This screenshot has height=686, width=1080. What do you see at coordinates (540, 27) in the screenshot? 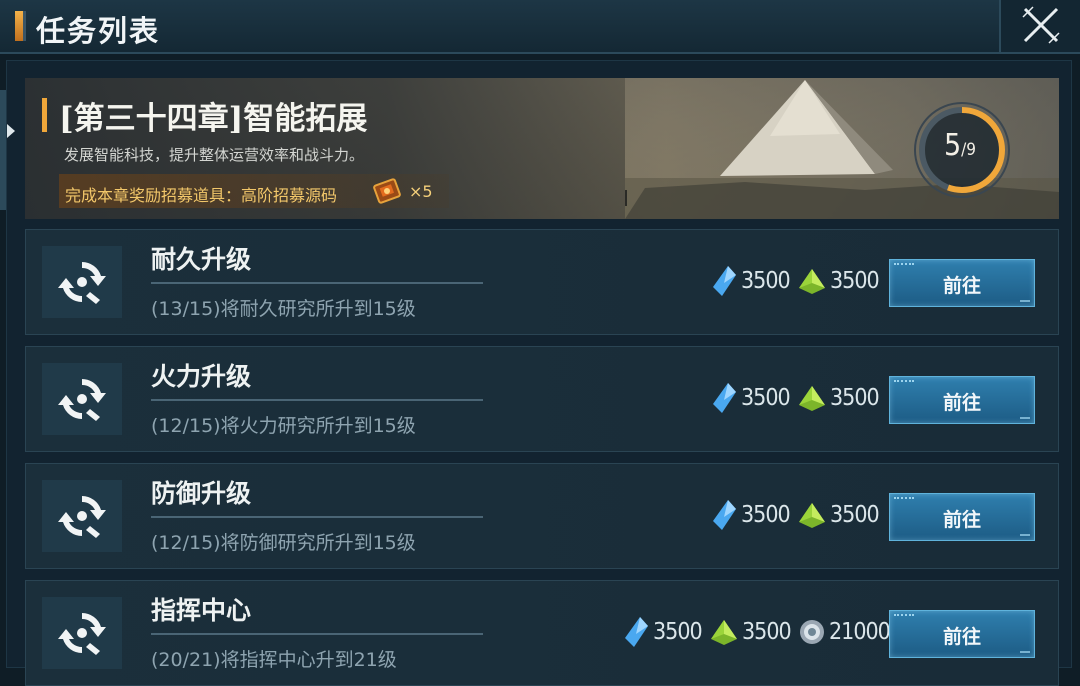
I see `title-bar: 任务列表` at bounding box center [540, 27].